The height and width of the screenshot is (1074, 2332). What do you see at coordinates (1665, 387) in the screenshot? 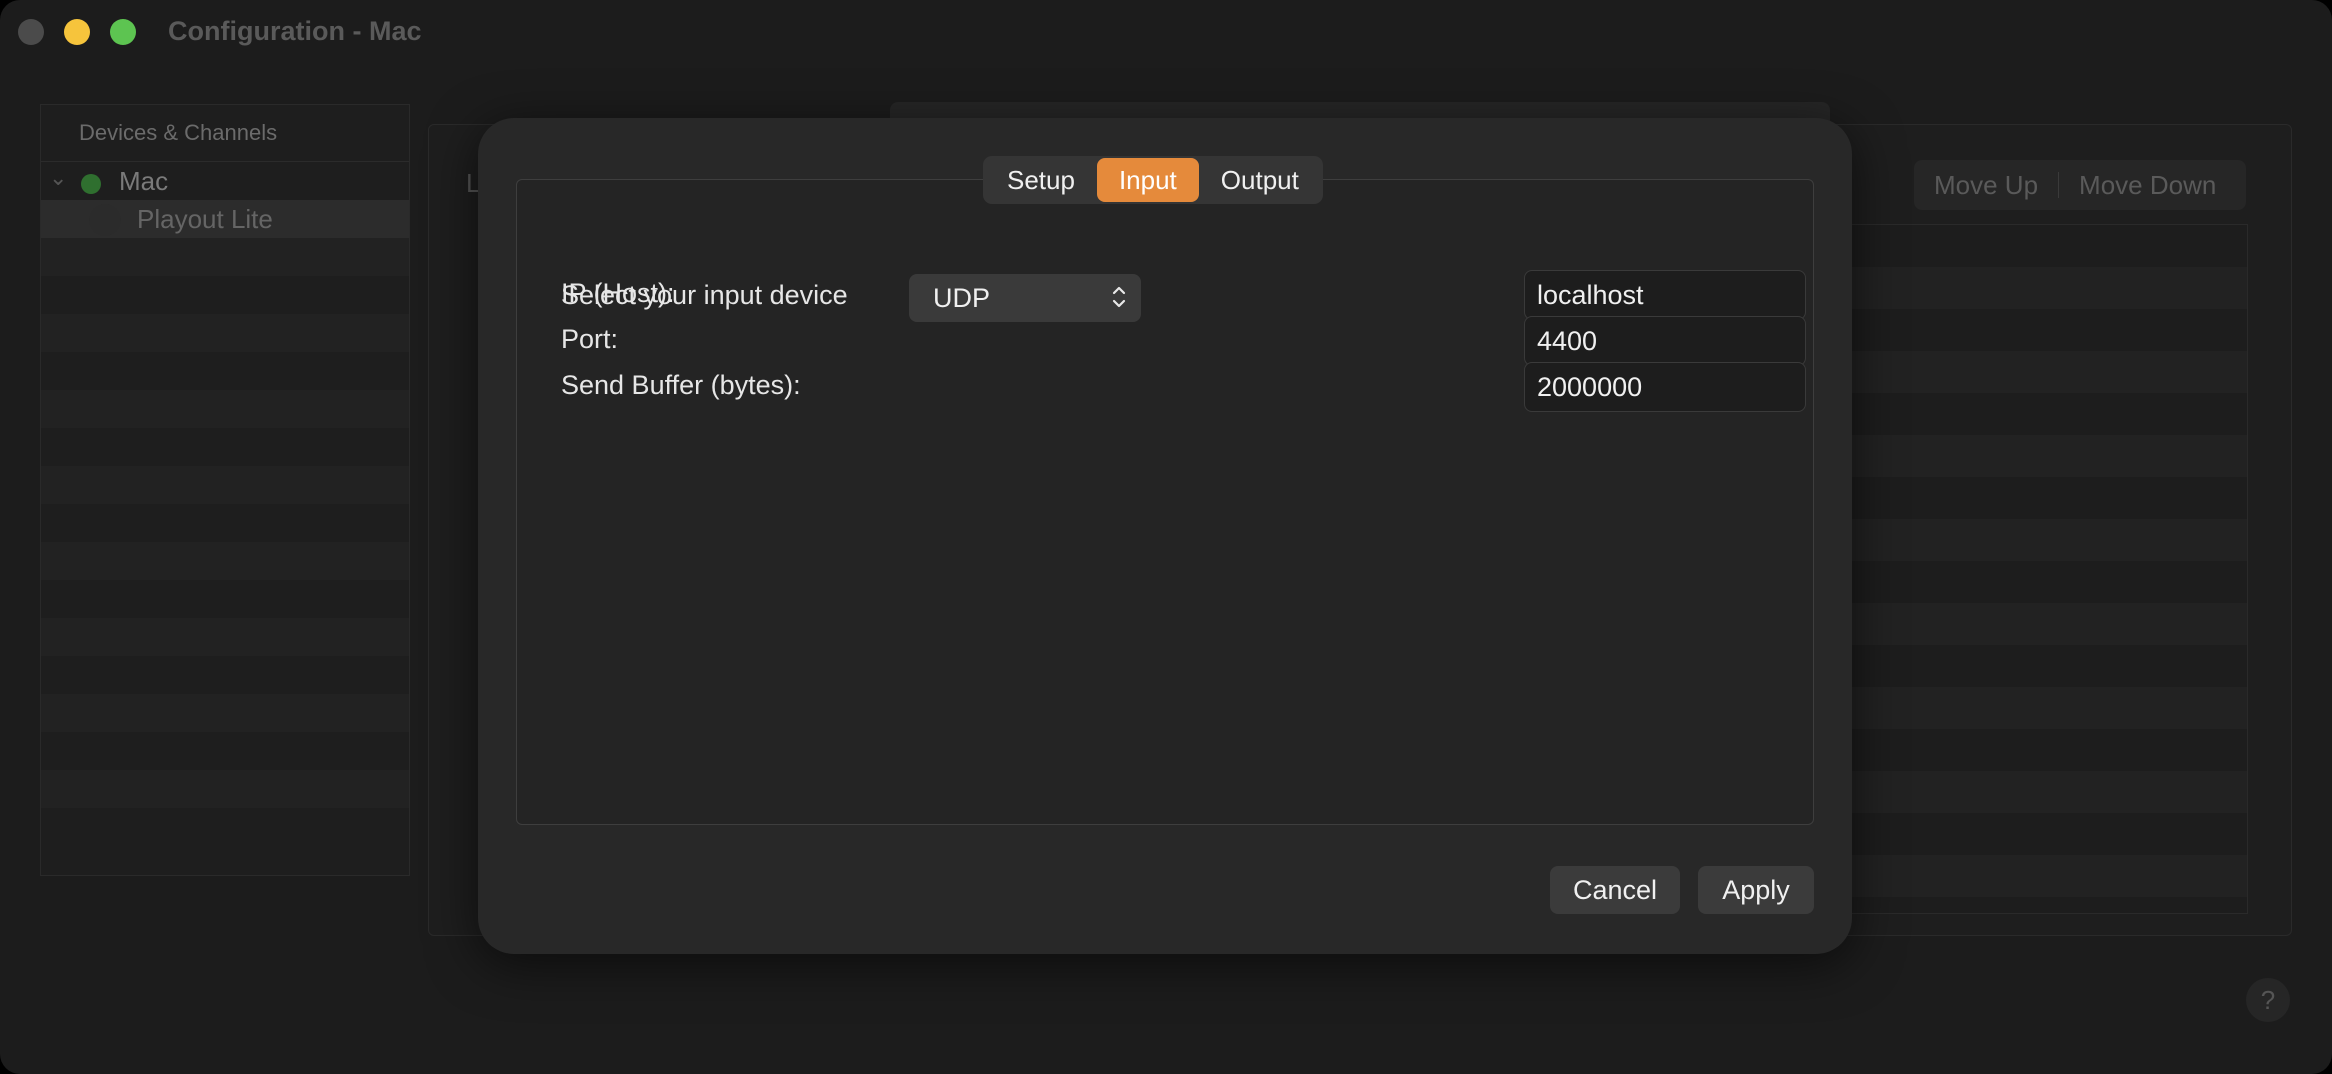
I see `send-buffer-input` at bounding box center [1665, 387].